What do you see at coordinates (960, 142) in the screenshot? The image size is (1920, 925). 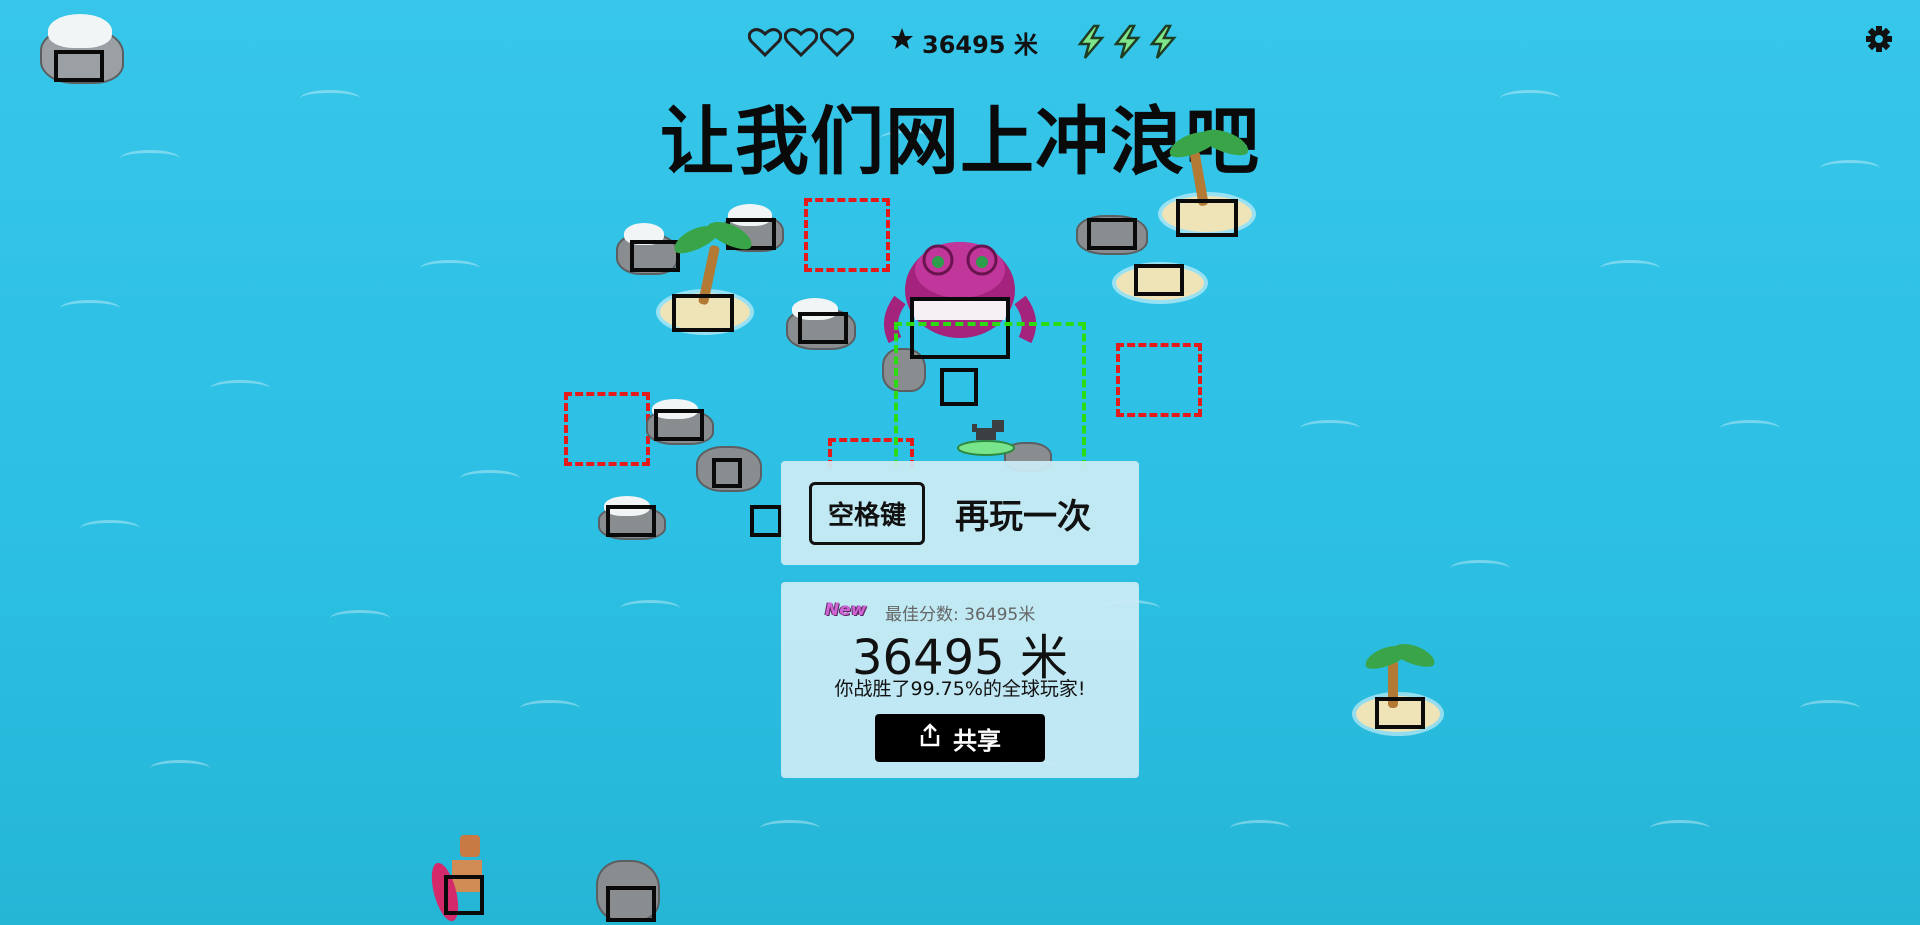 I see `game-title: 让我们网上冲浪吧` at bounding box center [960, 142].